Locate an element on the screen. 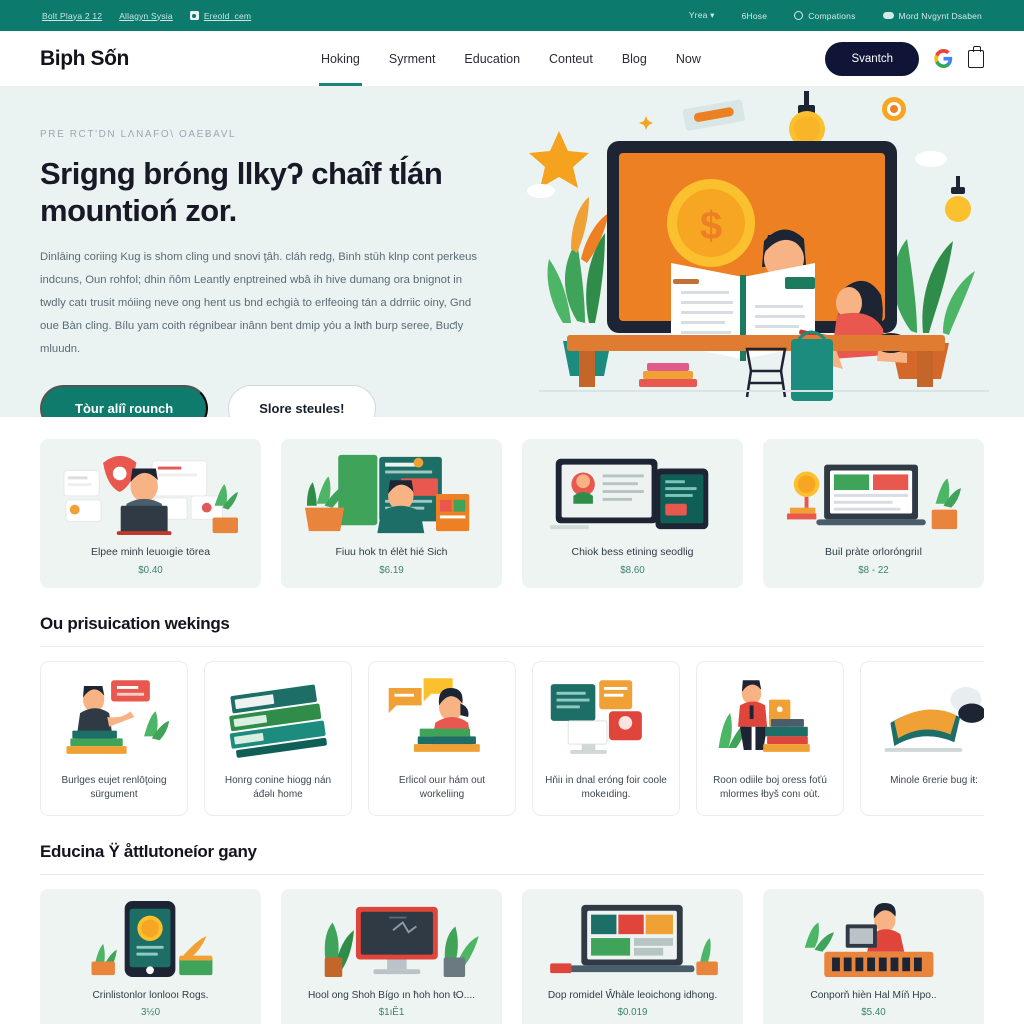 The height and width of the screenshot is (1024, 1024). man-book-stack-illustration is located at coordinates (770, 718).